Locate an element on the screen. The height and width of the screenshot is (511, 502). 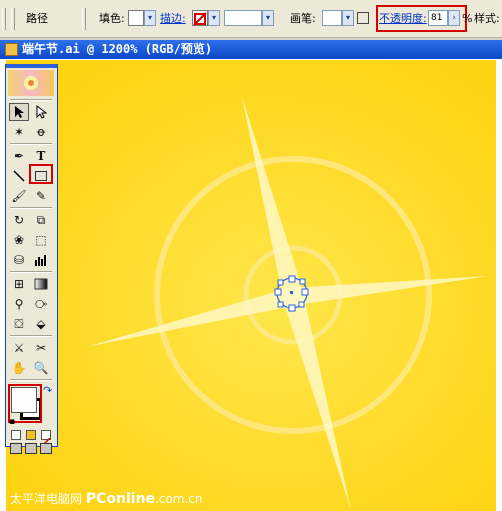
color-mode-button is located at coordinates (16, 435).